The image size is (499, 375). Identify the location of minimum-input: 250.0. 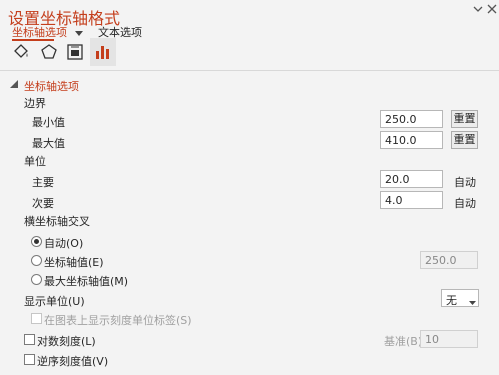
(411, 119).